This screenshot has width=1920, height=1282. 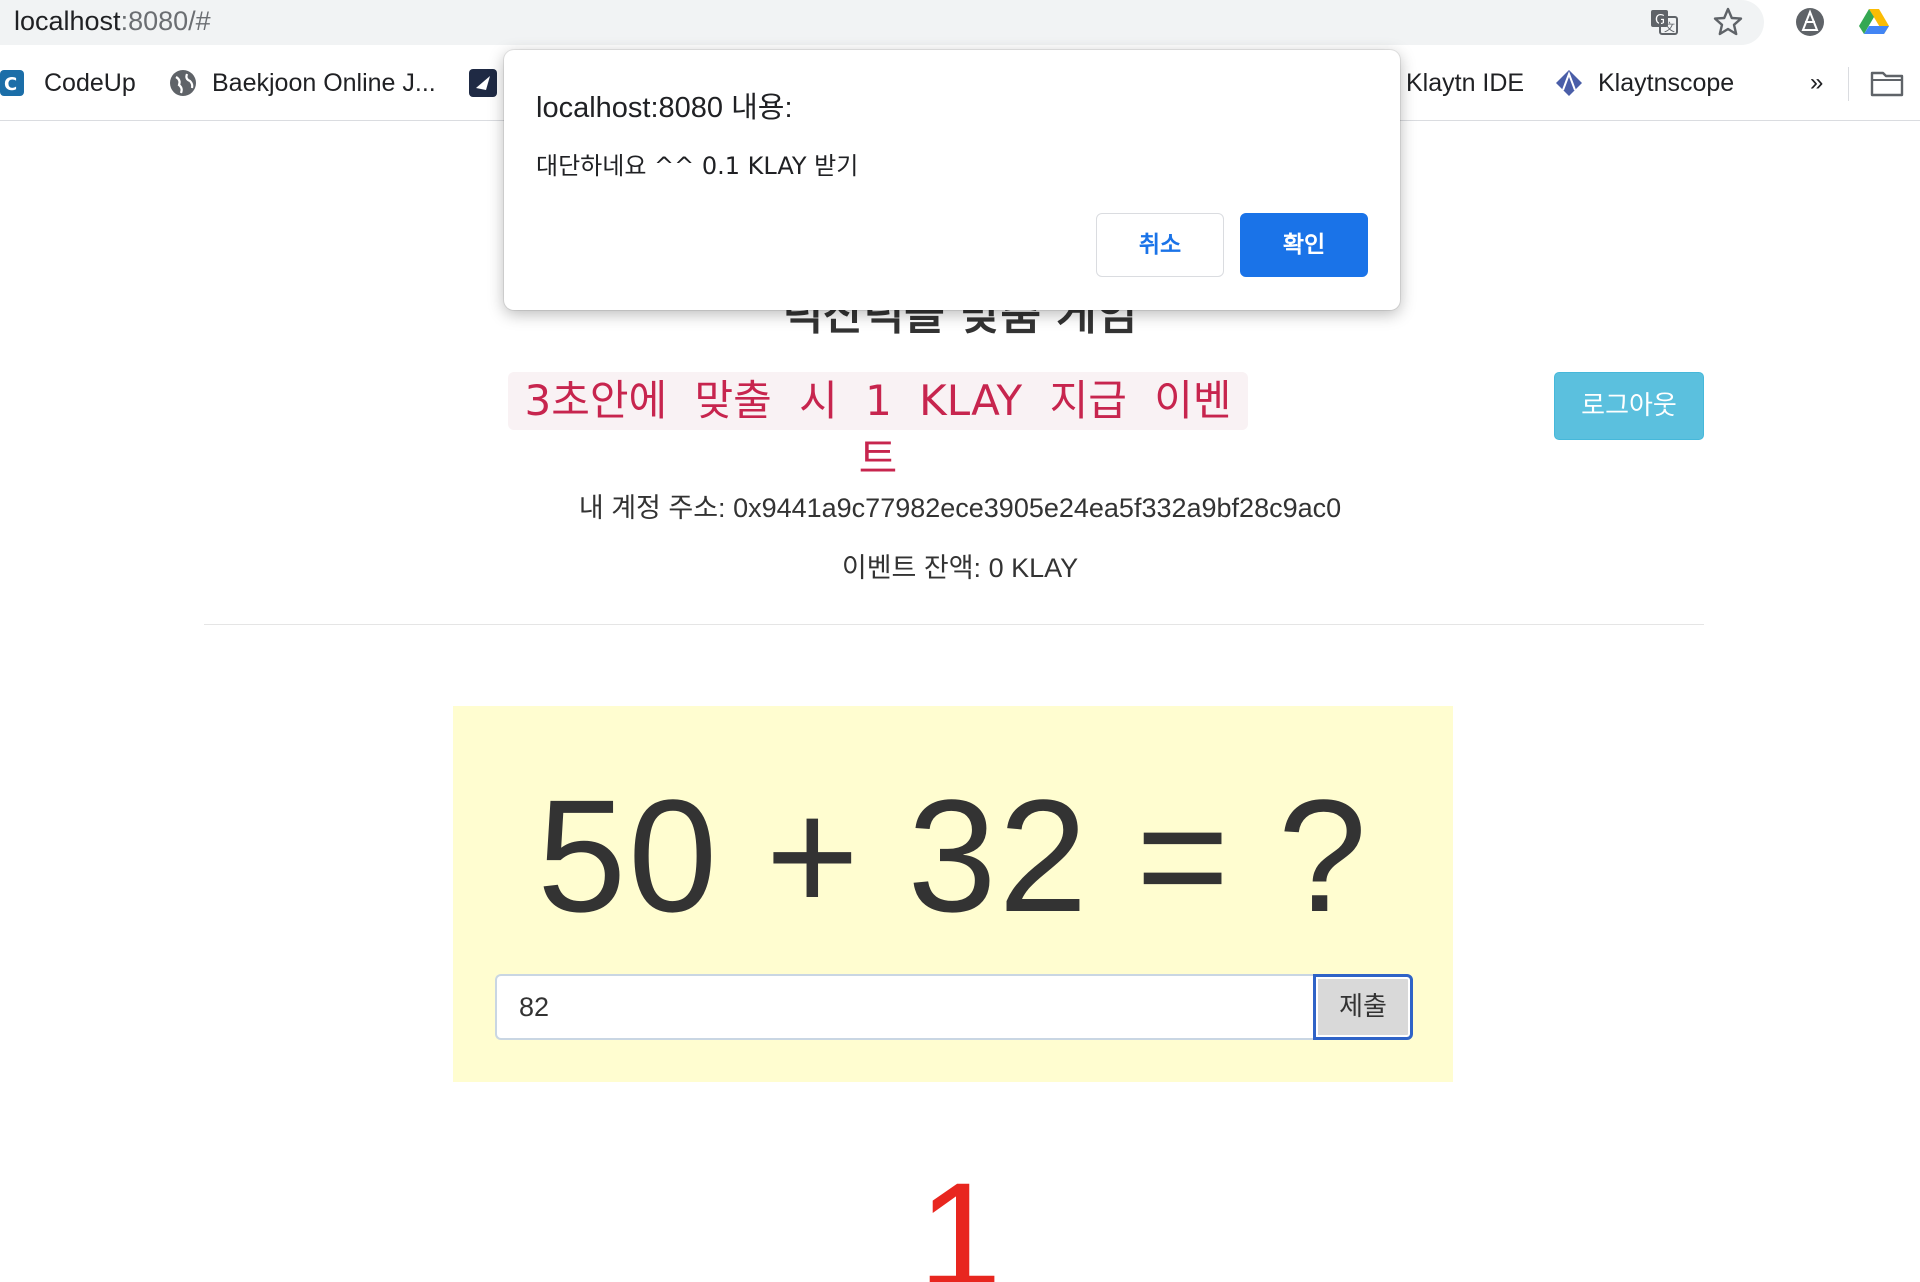 I want to click on math-question: 50 + 32 = ?, so click(x=953, y=855).